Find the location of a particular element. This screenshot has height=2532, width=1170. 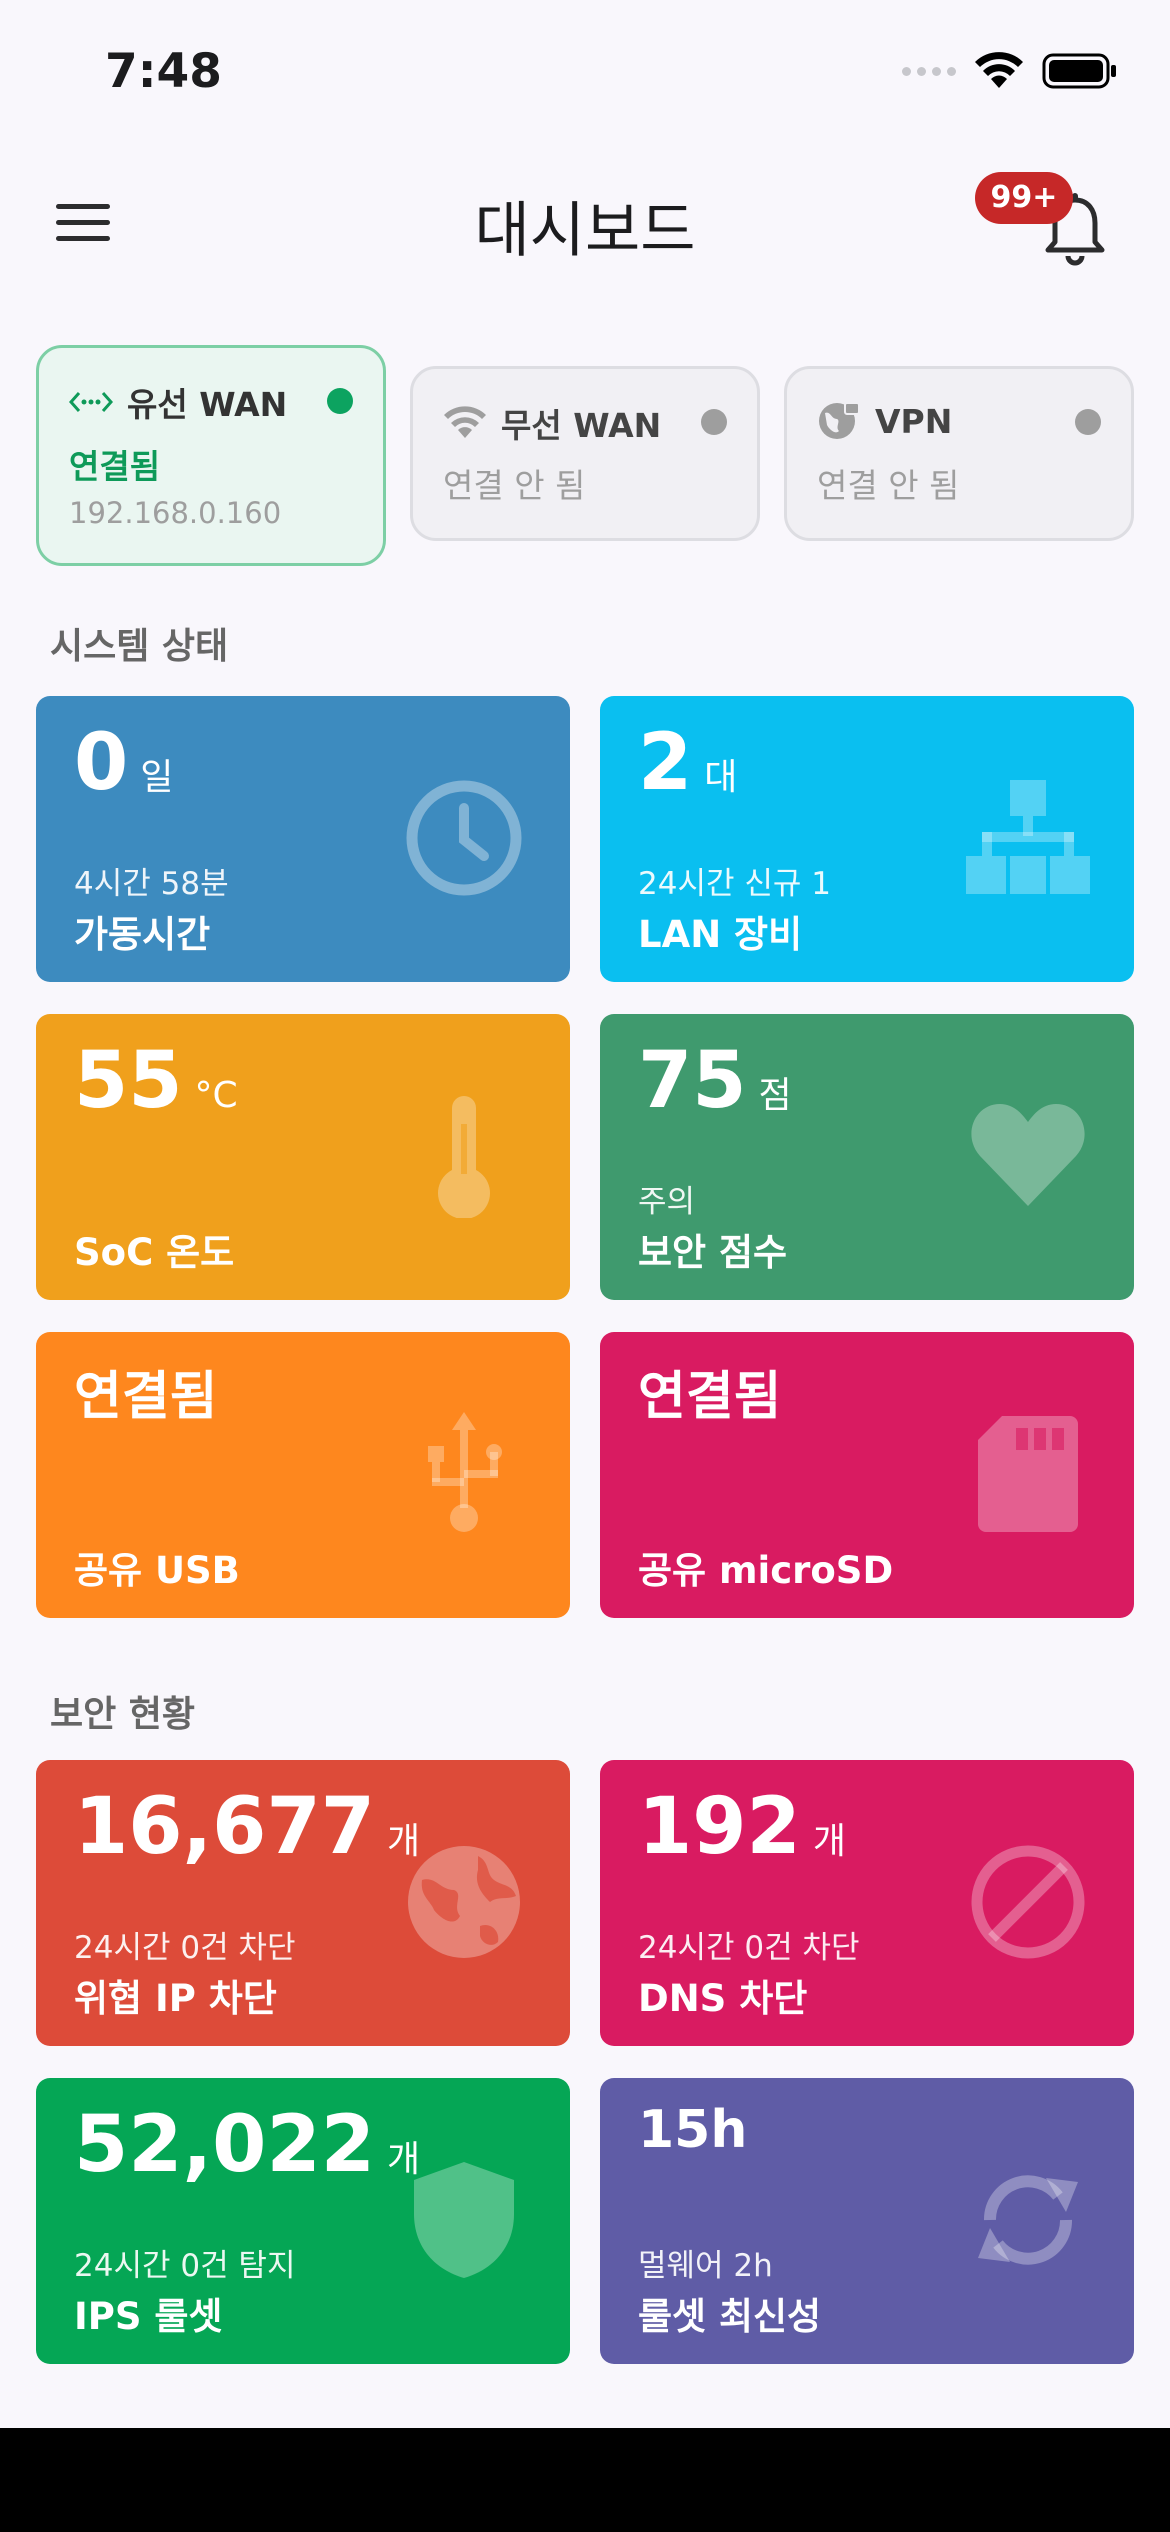

connection-header: 무선 WAN is located at coordinates (552, 423).